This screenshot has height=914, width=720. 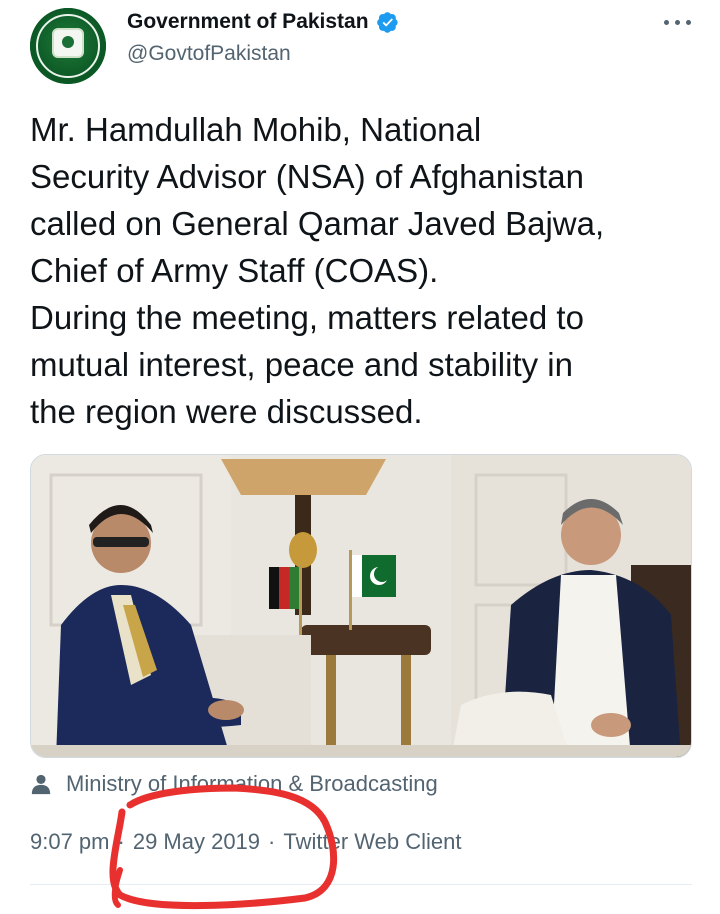 What do you see at coordinates (252, 784) in the screenshot?
I see `attribution-label: Ministry of Information & Broadcasting` at bounding box center [252, 784].